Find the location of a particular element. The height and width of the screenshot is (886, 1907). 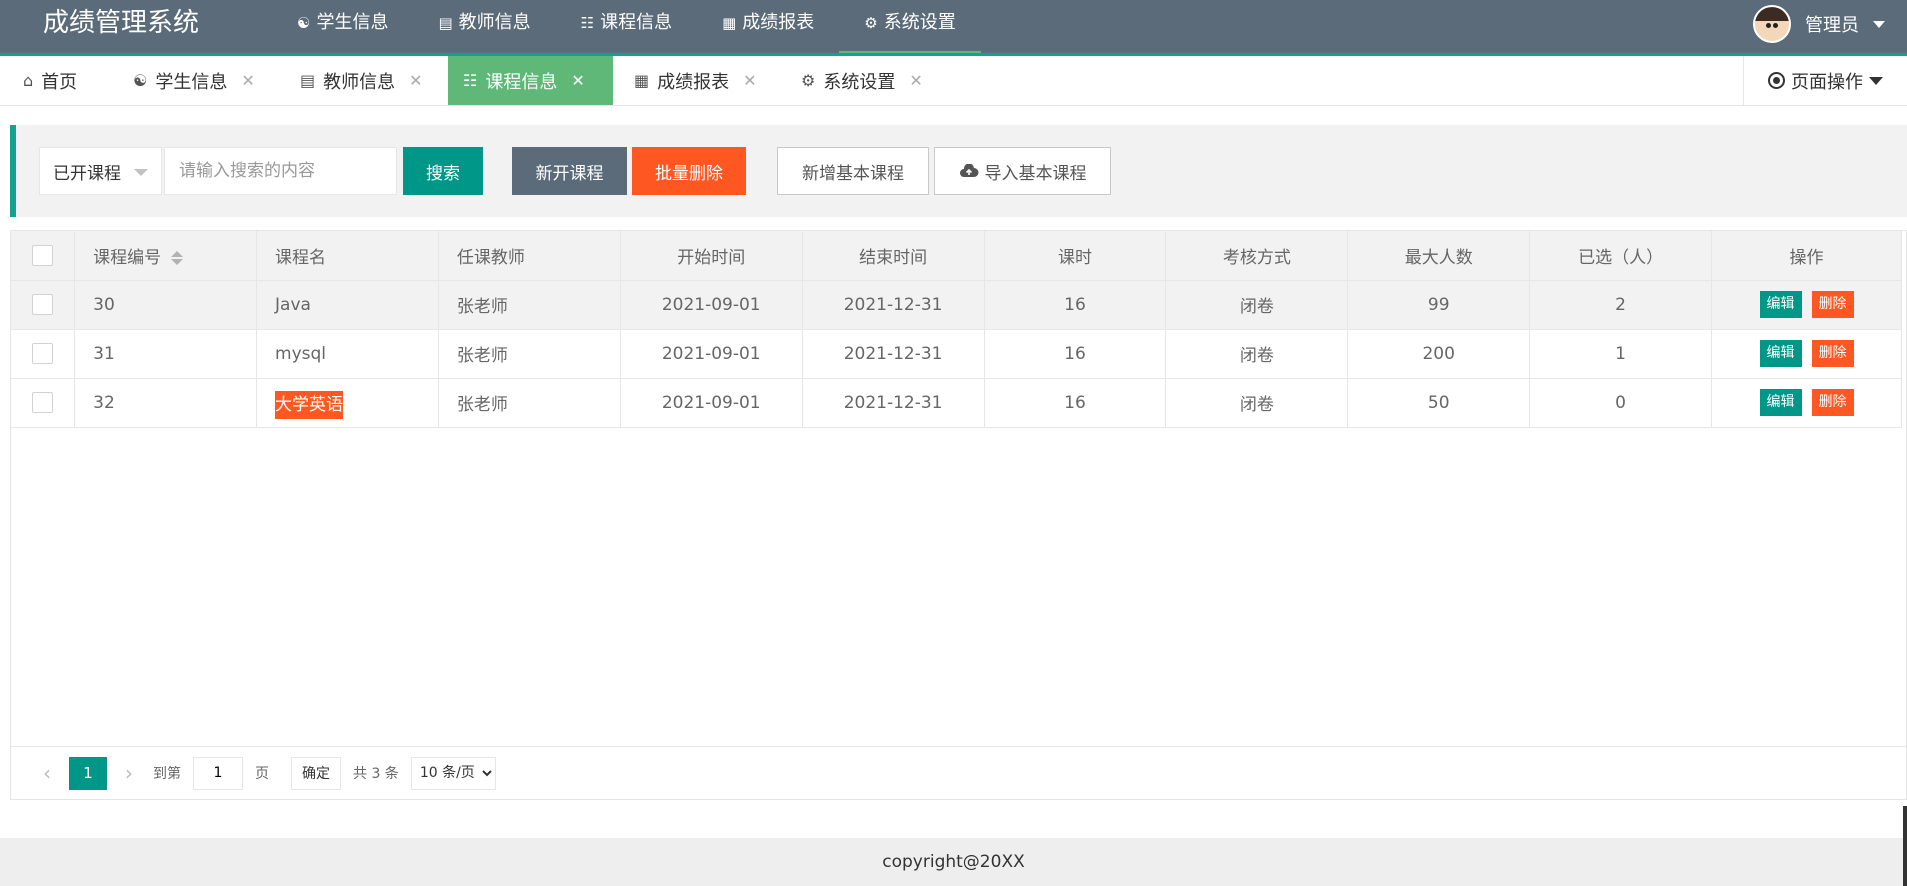

new-course-button: 新开课程 is located at coordinates (569, 171).